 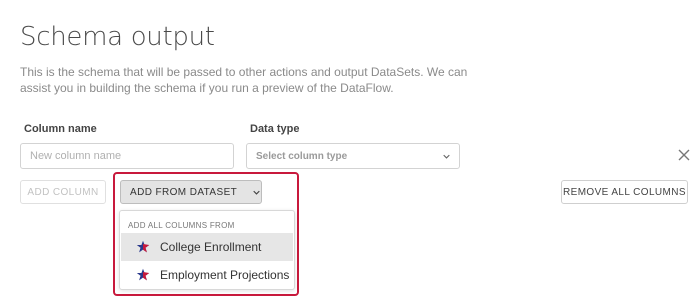 What do you see at coordinates (184, 192) in the screenshot?
I see `add-from-dataset-label: ADD FROM DATASET` at bounding box center [184, 192].